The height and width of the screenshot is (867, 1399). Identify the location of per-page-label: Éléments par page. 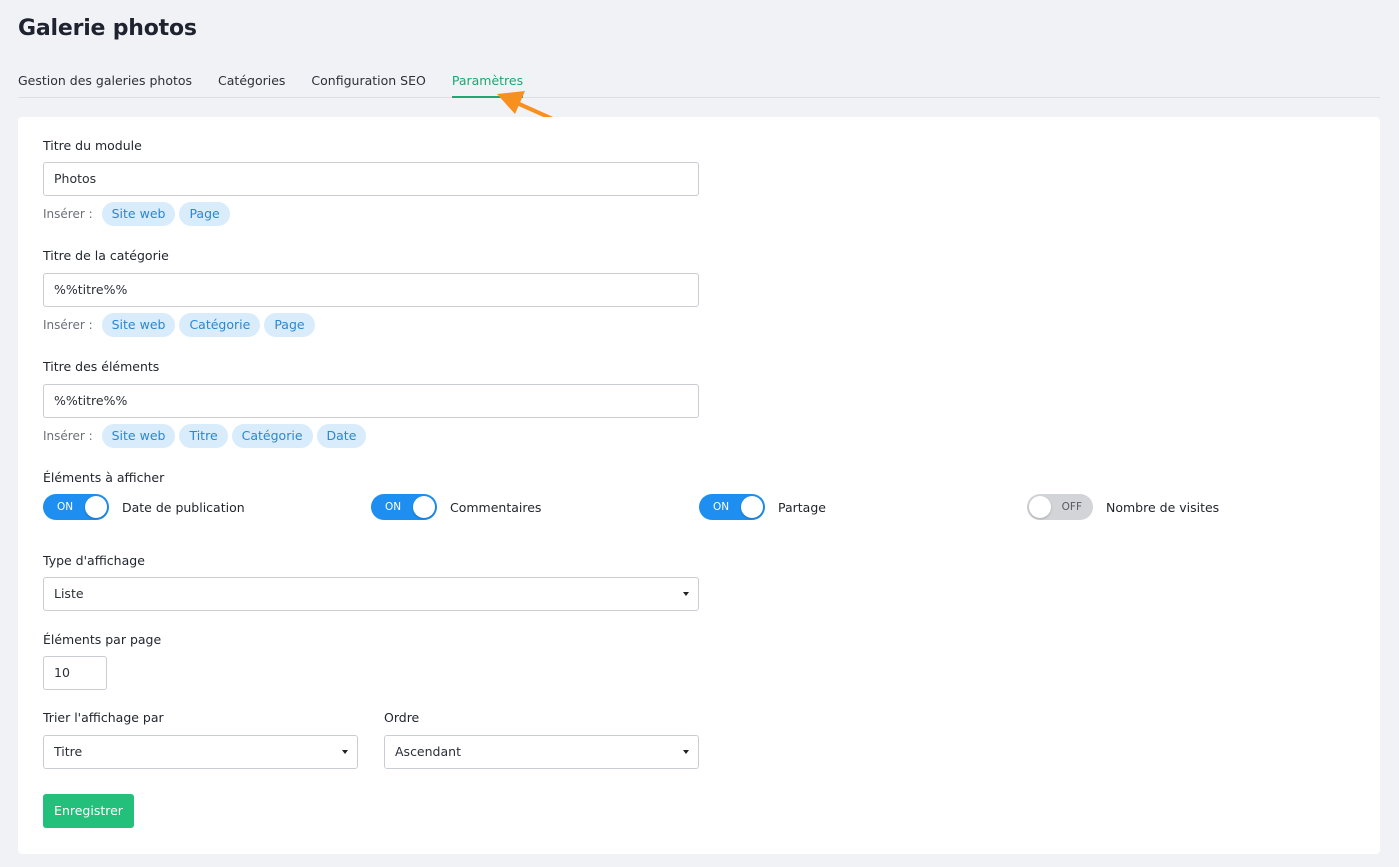
(102, 639).